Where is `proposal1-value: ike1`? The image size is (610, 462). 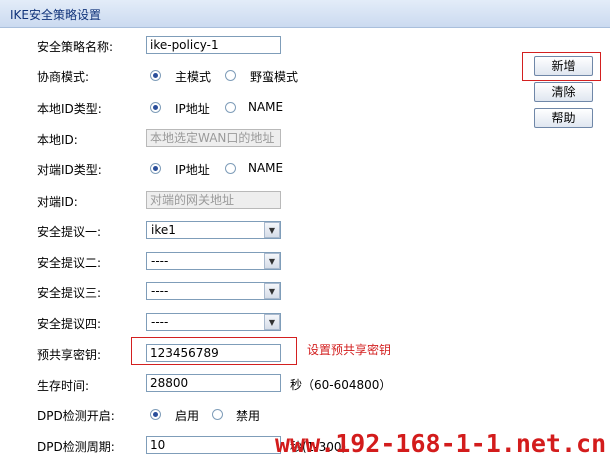
proposal1-value: ike1 is located at coordinates (163, 230).